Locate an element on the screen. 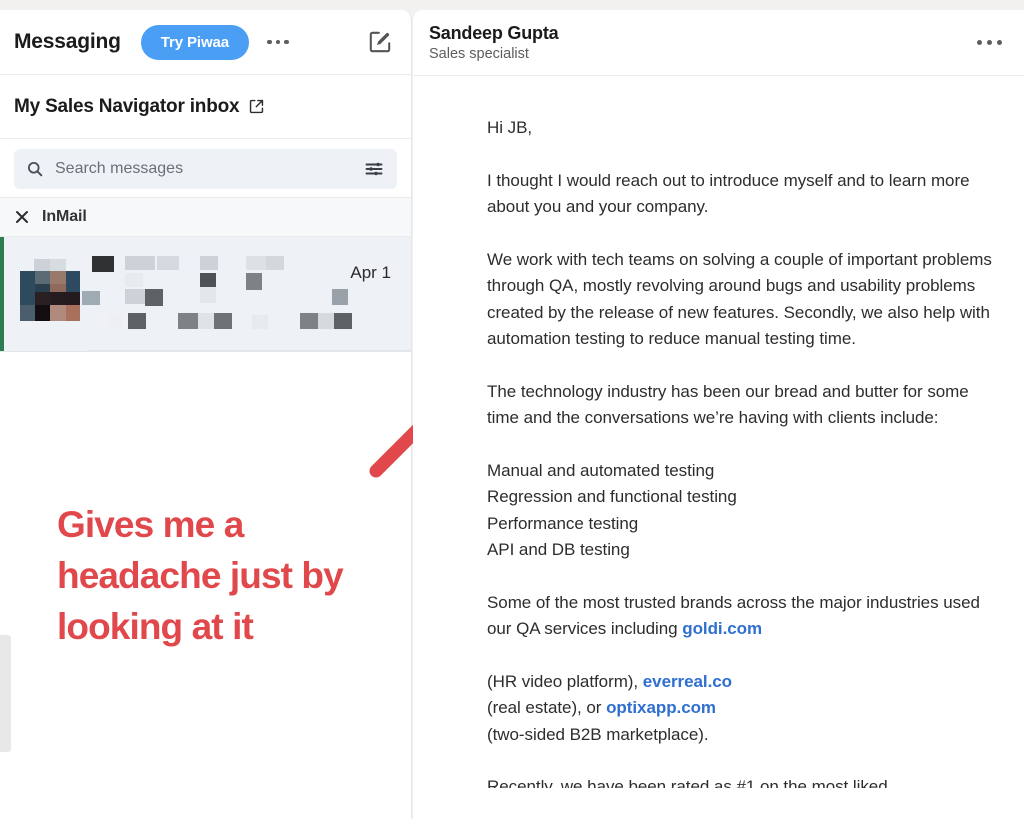 The width and height of the screenshot is (1024, 819). external-link-icon is located at coordinates (256, 106).